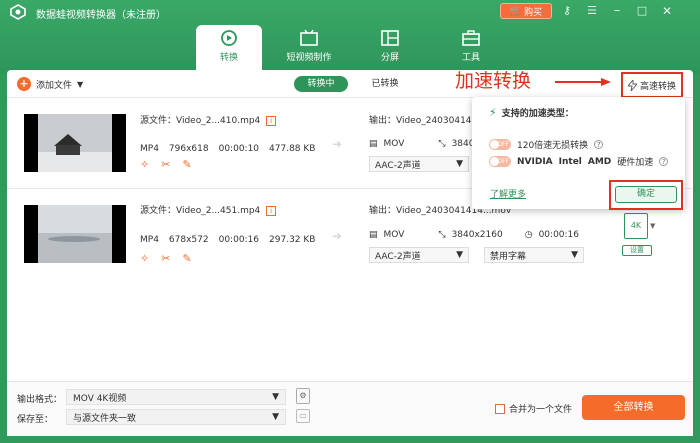 This screenshot has height=443, width=700. What do you see at coordinates (309, 58) in the screenshot?
I see `tab-label: 短视频制作` at bounding box center [309, 58].